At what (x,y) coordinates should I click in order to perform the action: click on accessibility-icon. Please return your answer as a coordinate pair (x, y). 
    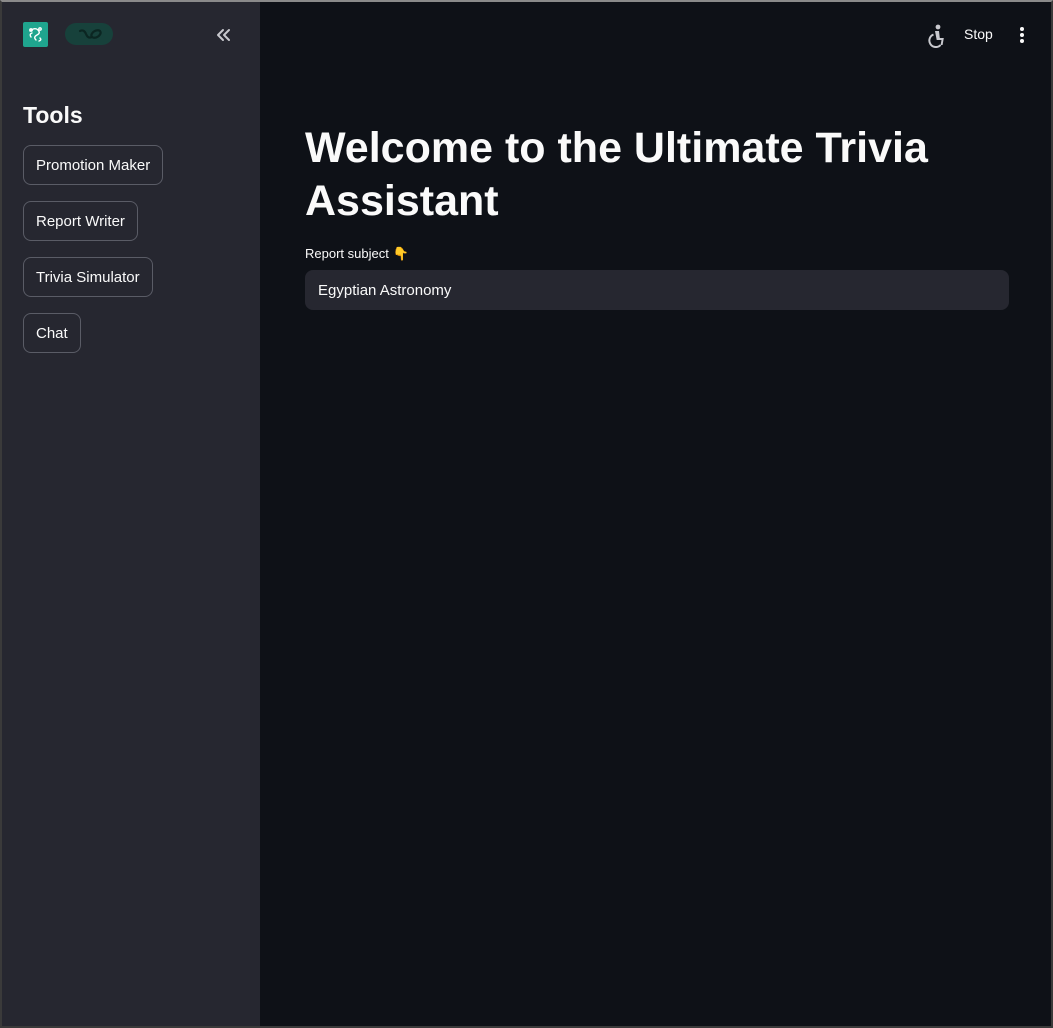
    Looking at the image, I should click on (936, 36).